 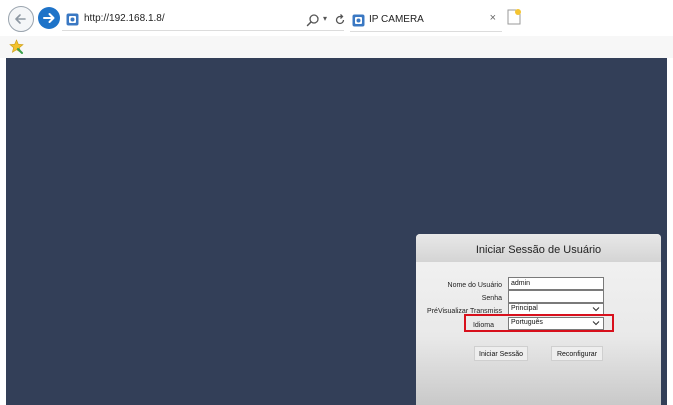 What do you see at coordinates (493, 18) in the screenshot?
I see `tab-close-button: ×` at bounding box center [493, 18].